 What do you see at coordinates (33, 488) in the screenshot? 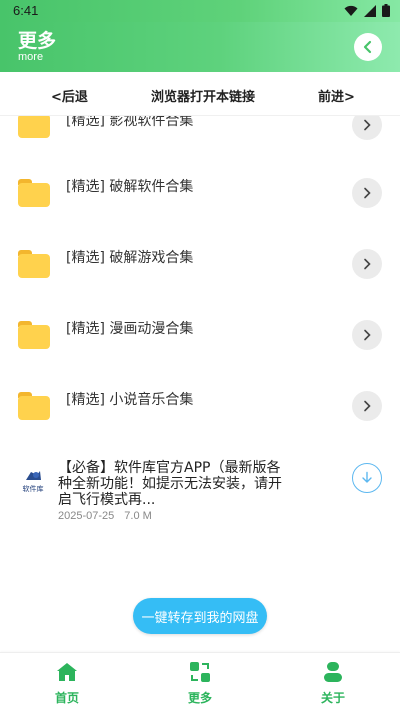
I see `svg-text: 软件库` at bounding box center [33, 488].